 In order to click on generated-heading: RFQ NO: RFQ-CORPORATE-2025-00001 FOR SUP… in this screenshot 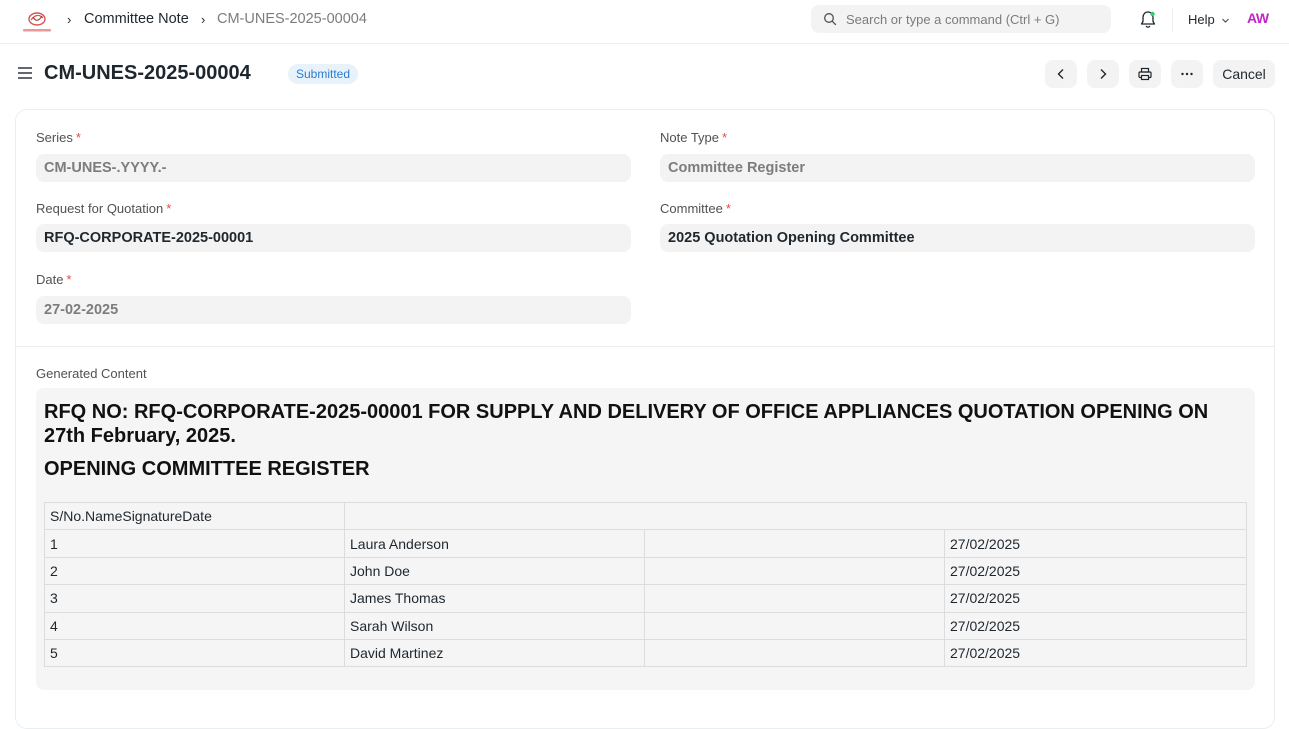, I will do `click(626, 424)`.